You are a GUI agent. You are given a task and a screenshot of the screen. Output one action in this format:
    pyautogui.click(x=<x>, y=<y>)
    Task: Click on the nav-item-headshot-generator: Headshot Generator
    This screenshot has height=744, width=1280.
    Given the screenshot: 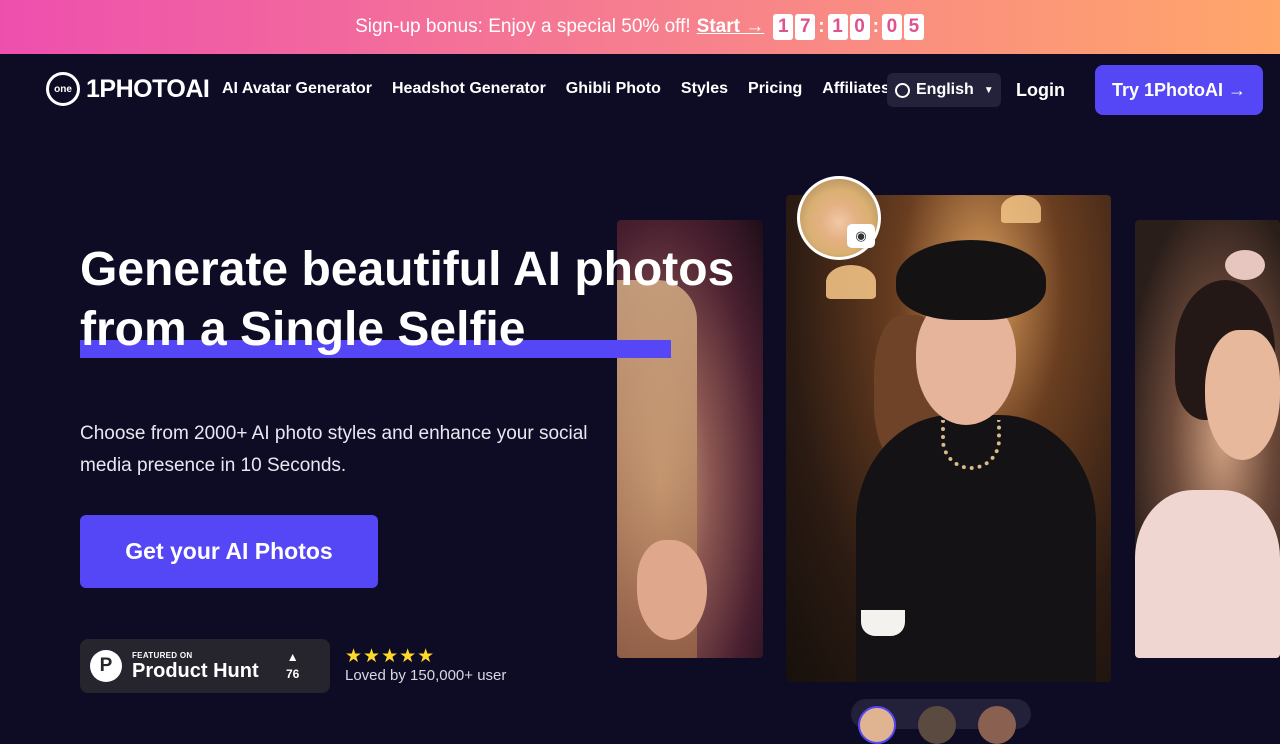 What is the action you would take?
    pyautogui.click(x=469, y=89)
    